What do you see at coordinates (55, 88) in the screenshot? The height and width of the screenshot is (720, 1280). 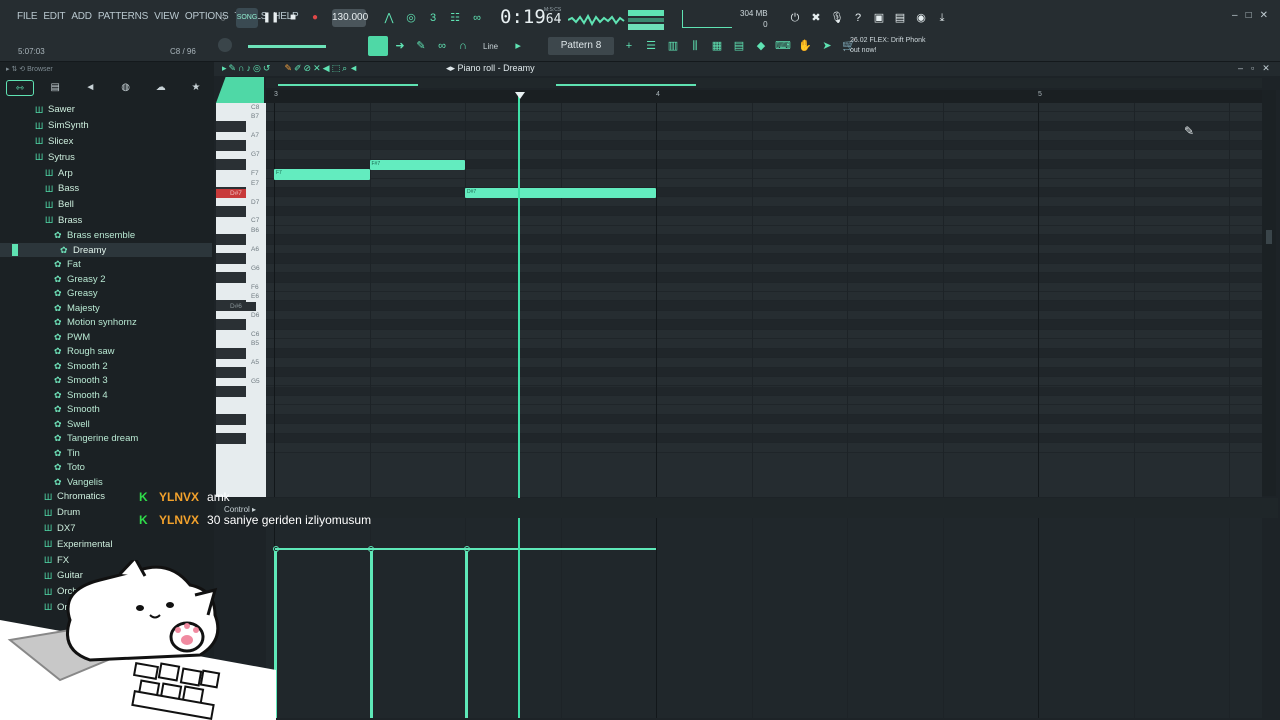 I see `browser-tab-file-icon: ▤` at bounding box center [55, 88].